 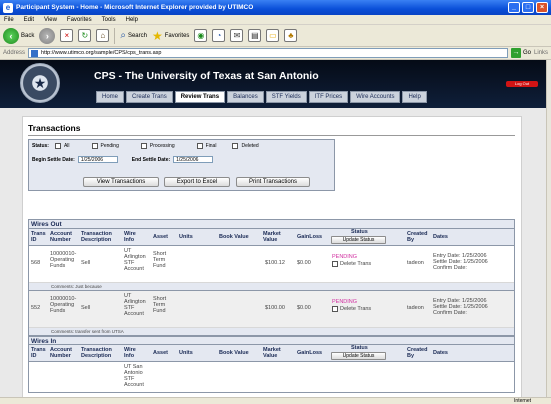 I want to click on begin-date-input, so click(x=97, y=159).